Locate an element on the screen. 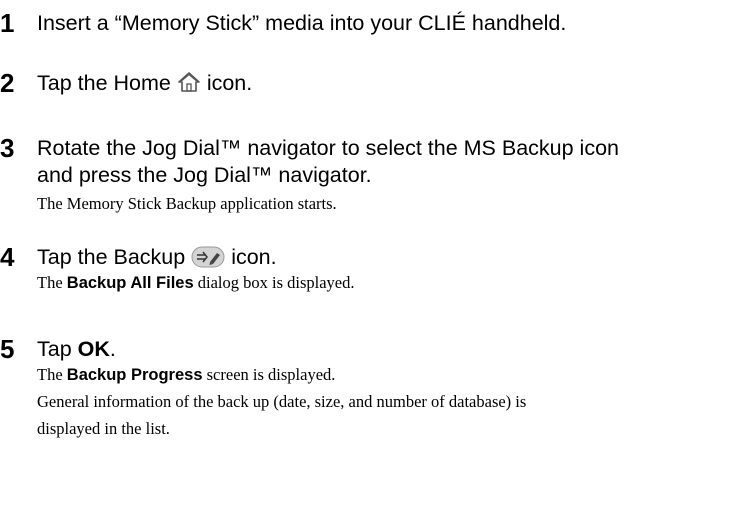  step-number: 5 is located at coordinates (7, 349).